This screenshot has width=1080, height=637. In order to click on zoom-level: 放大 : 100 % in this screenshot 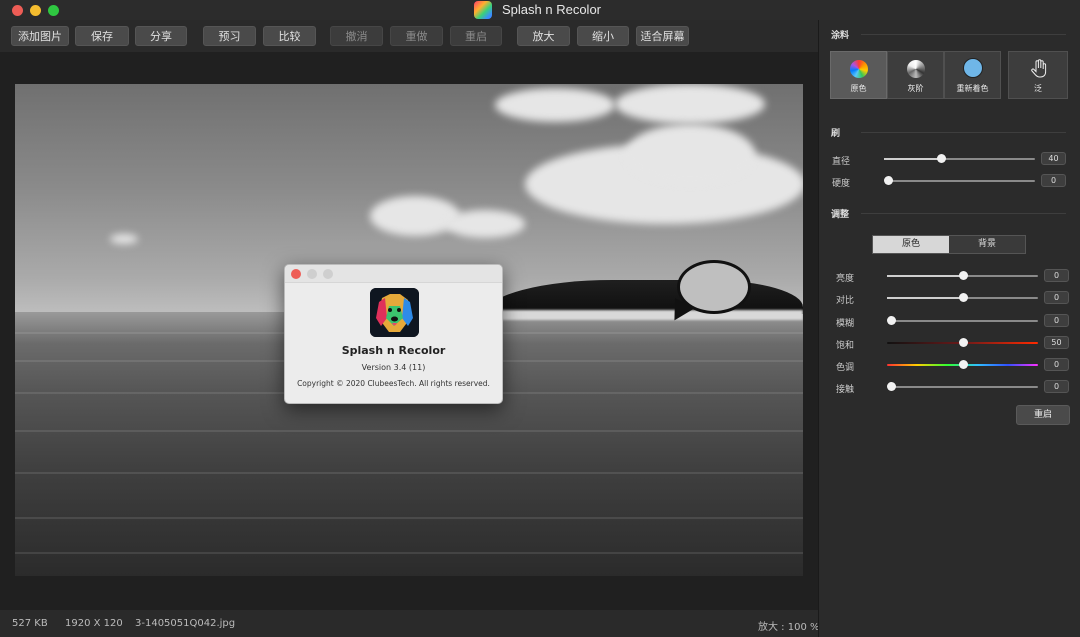, I will do `click(789, 627)`.